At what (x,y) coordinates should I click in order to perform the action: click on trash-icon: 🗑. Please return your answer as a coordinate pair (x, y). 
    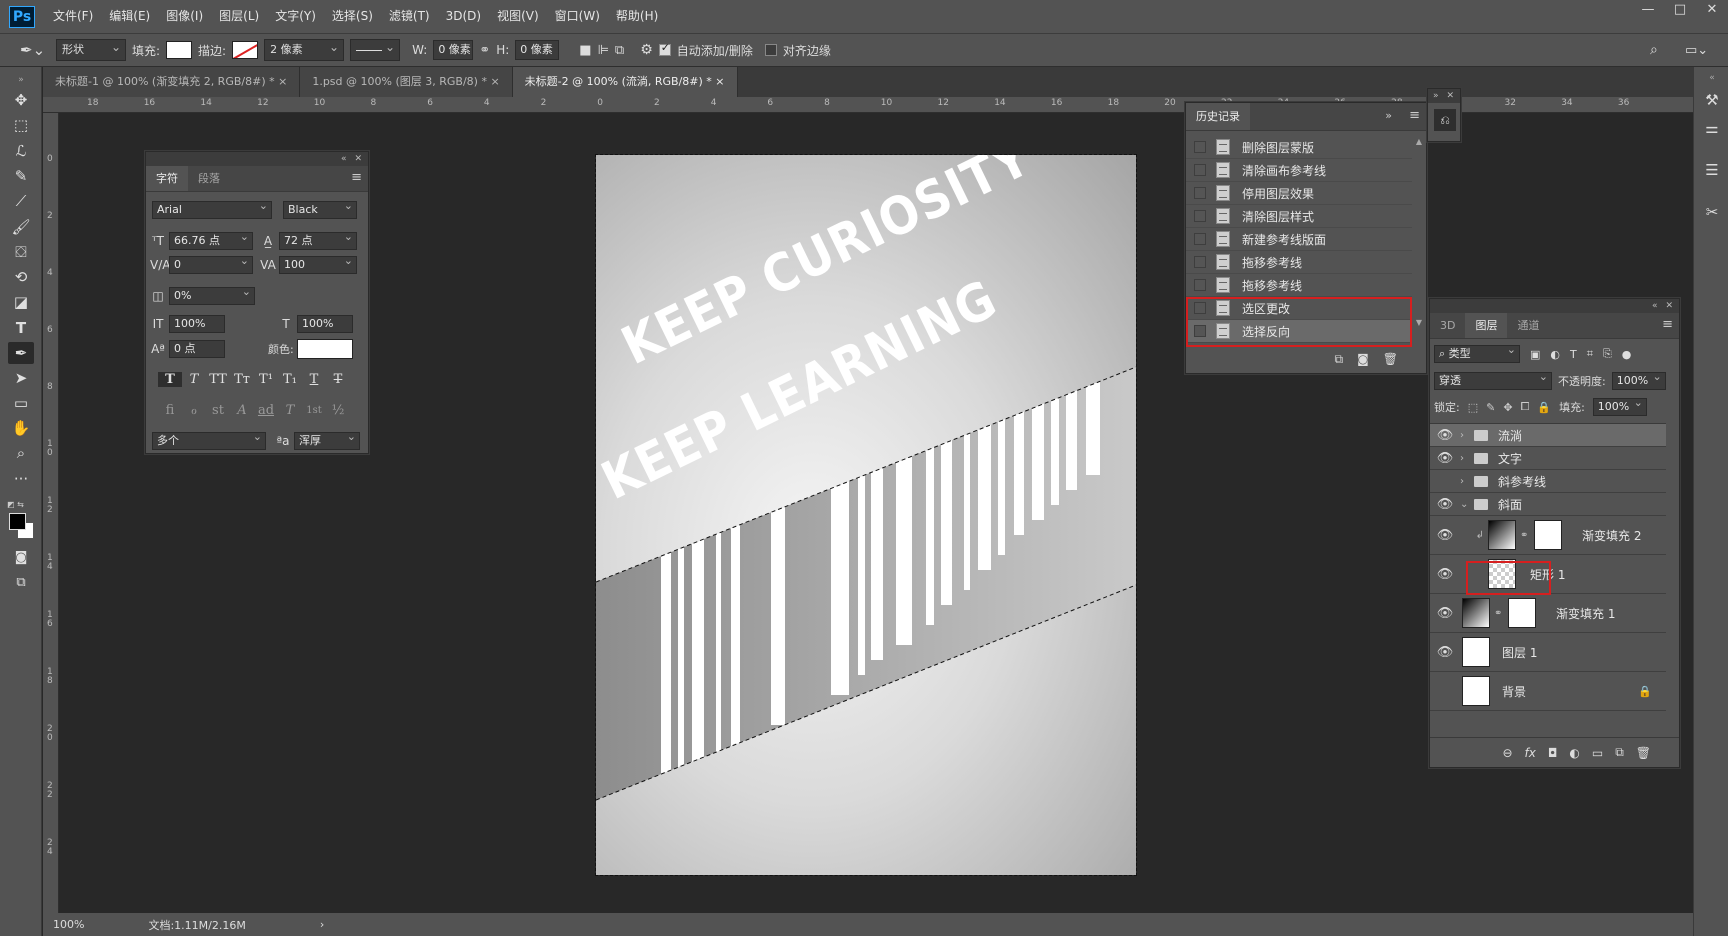
    Looking at the image, I should click on (1643, 753).